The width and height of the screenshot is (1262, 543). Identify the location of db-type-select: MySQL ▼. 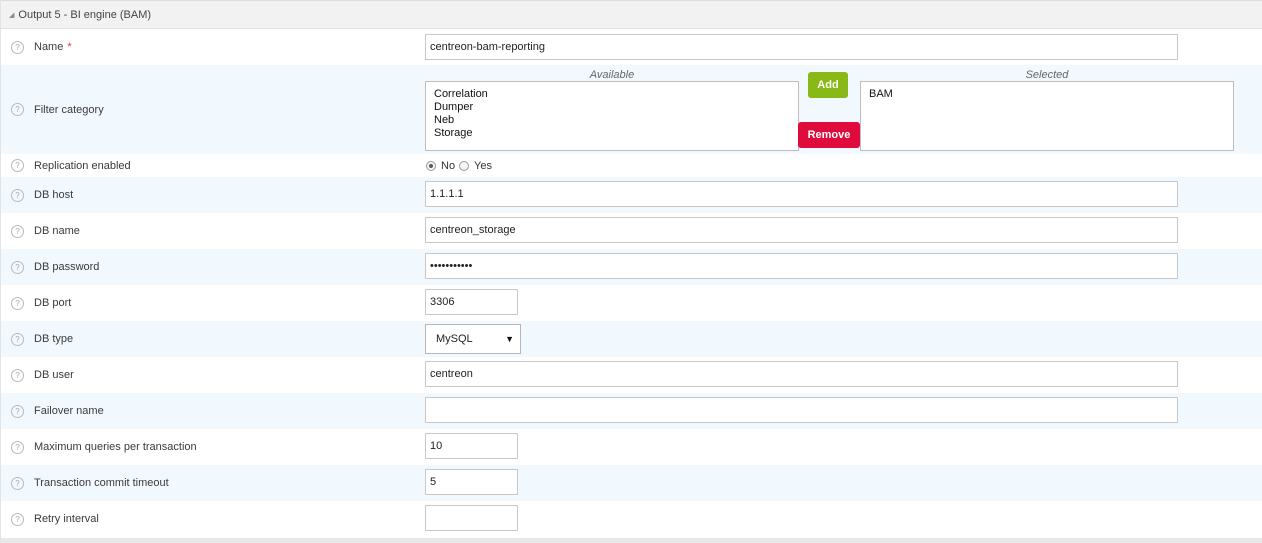
(473, 339).